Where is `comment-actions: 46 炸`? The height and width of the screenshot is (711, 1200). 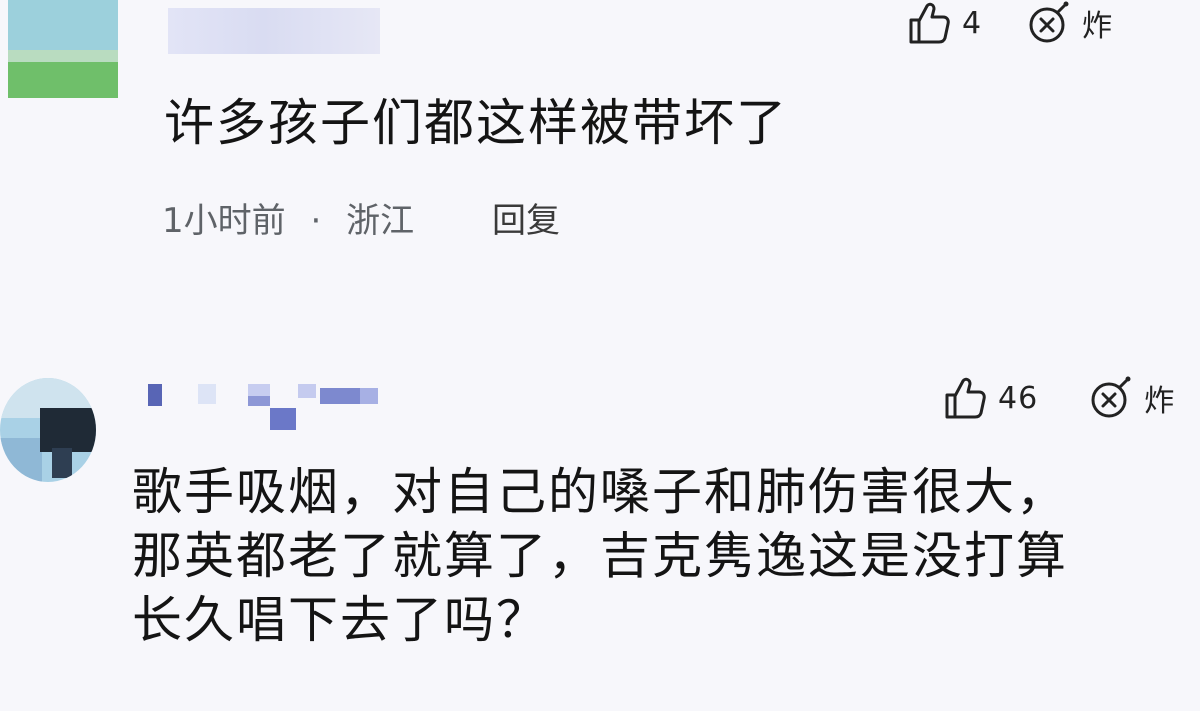
comment-actions: 46 炸 is located at coordinates (1058, 398).